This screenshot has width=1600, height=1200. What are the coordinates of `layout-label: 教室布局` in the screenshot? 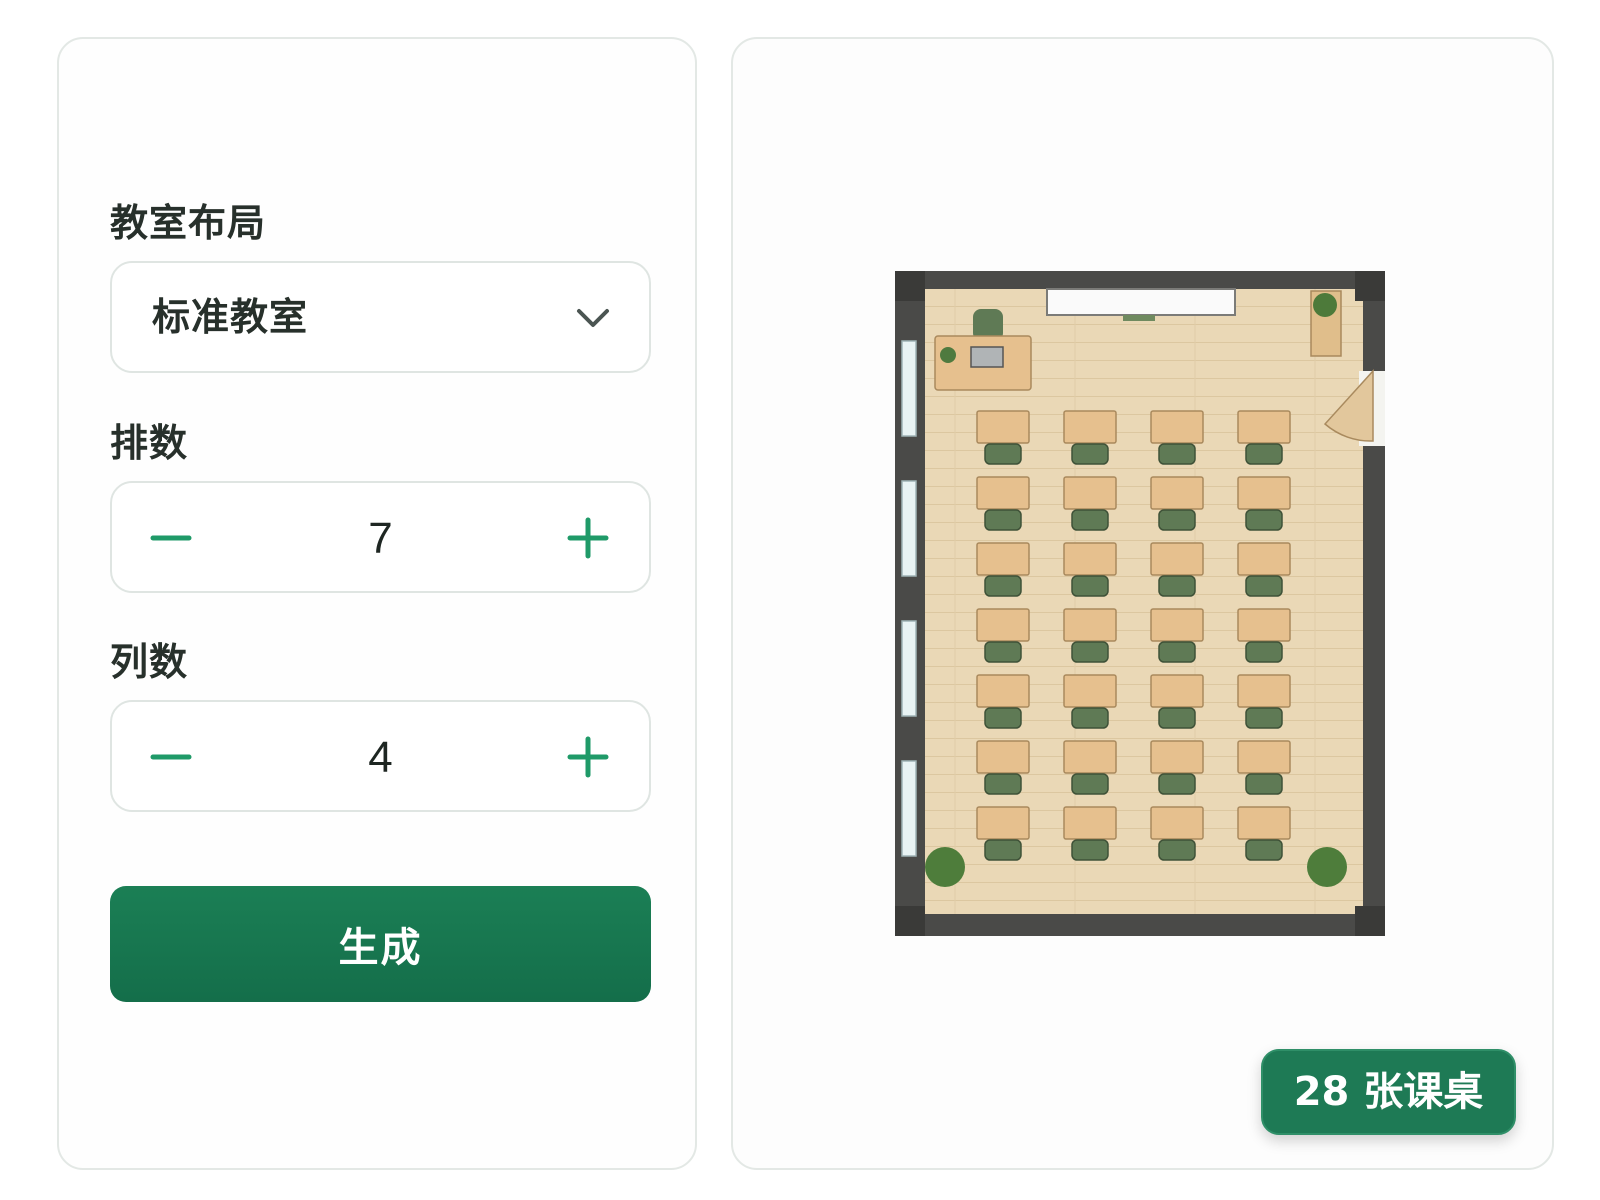 It's located at (188, 223).